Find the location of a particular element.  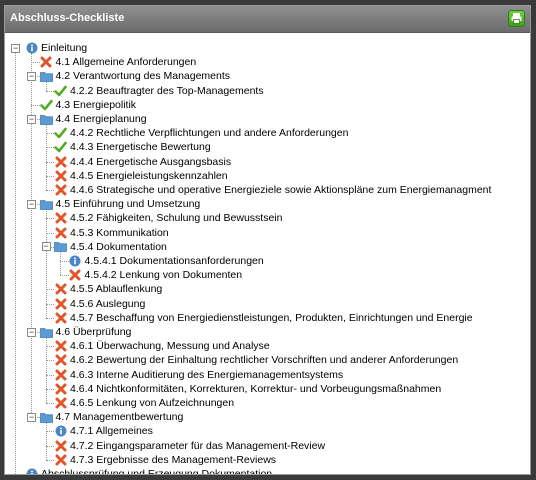

tree-node: − 4.7 Managementbewertung is located at coordinates (105, 417).